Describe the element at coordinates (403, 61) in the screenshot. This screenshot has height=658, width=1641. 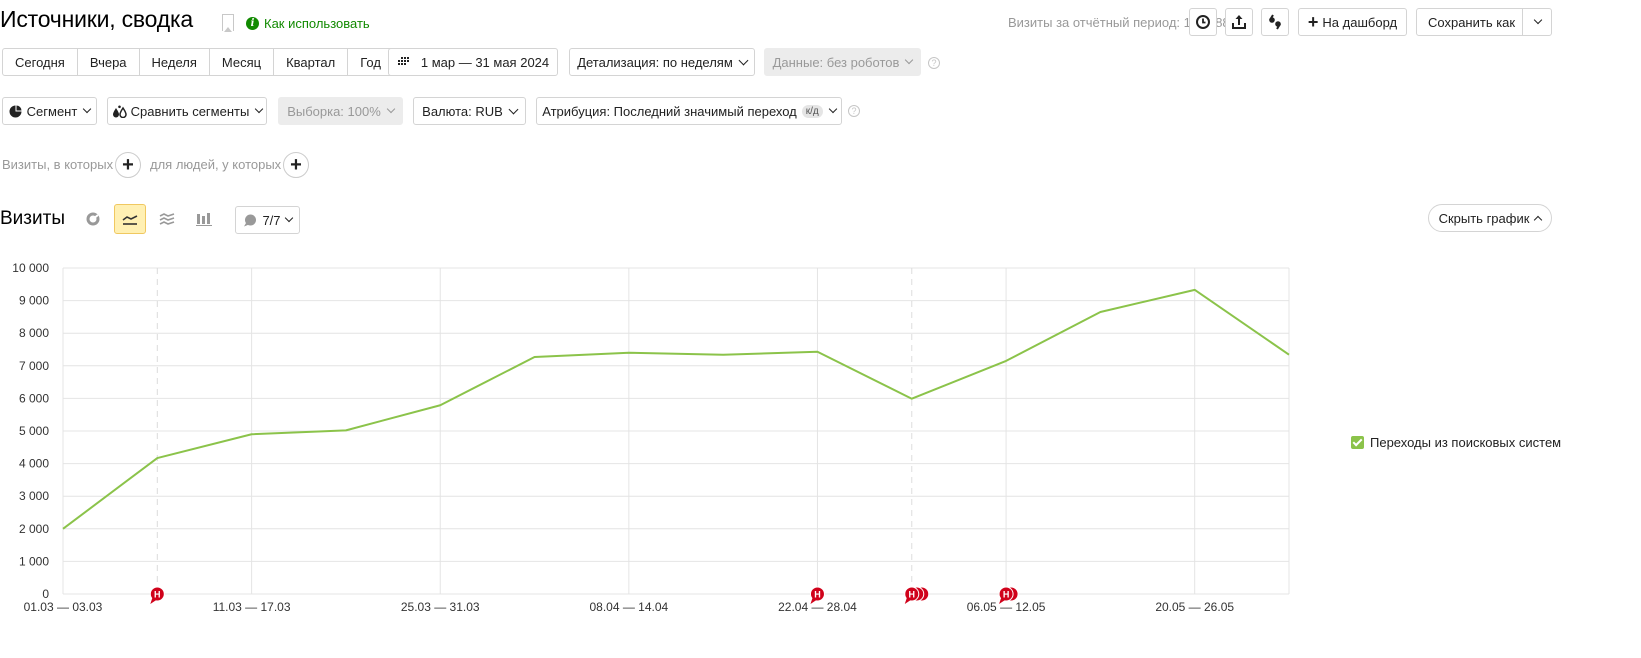
I see `calendar-icon` at that location.